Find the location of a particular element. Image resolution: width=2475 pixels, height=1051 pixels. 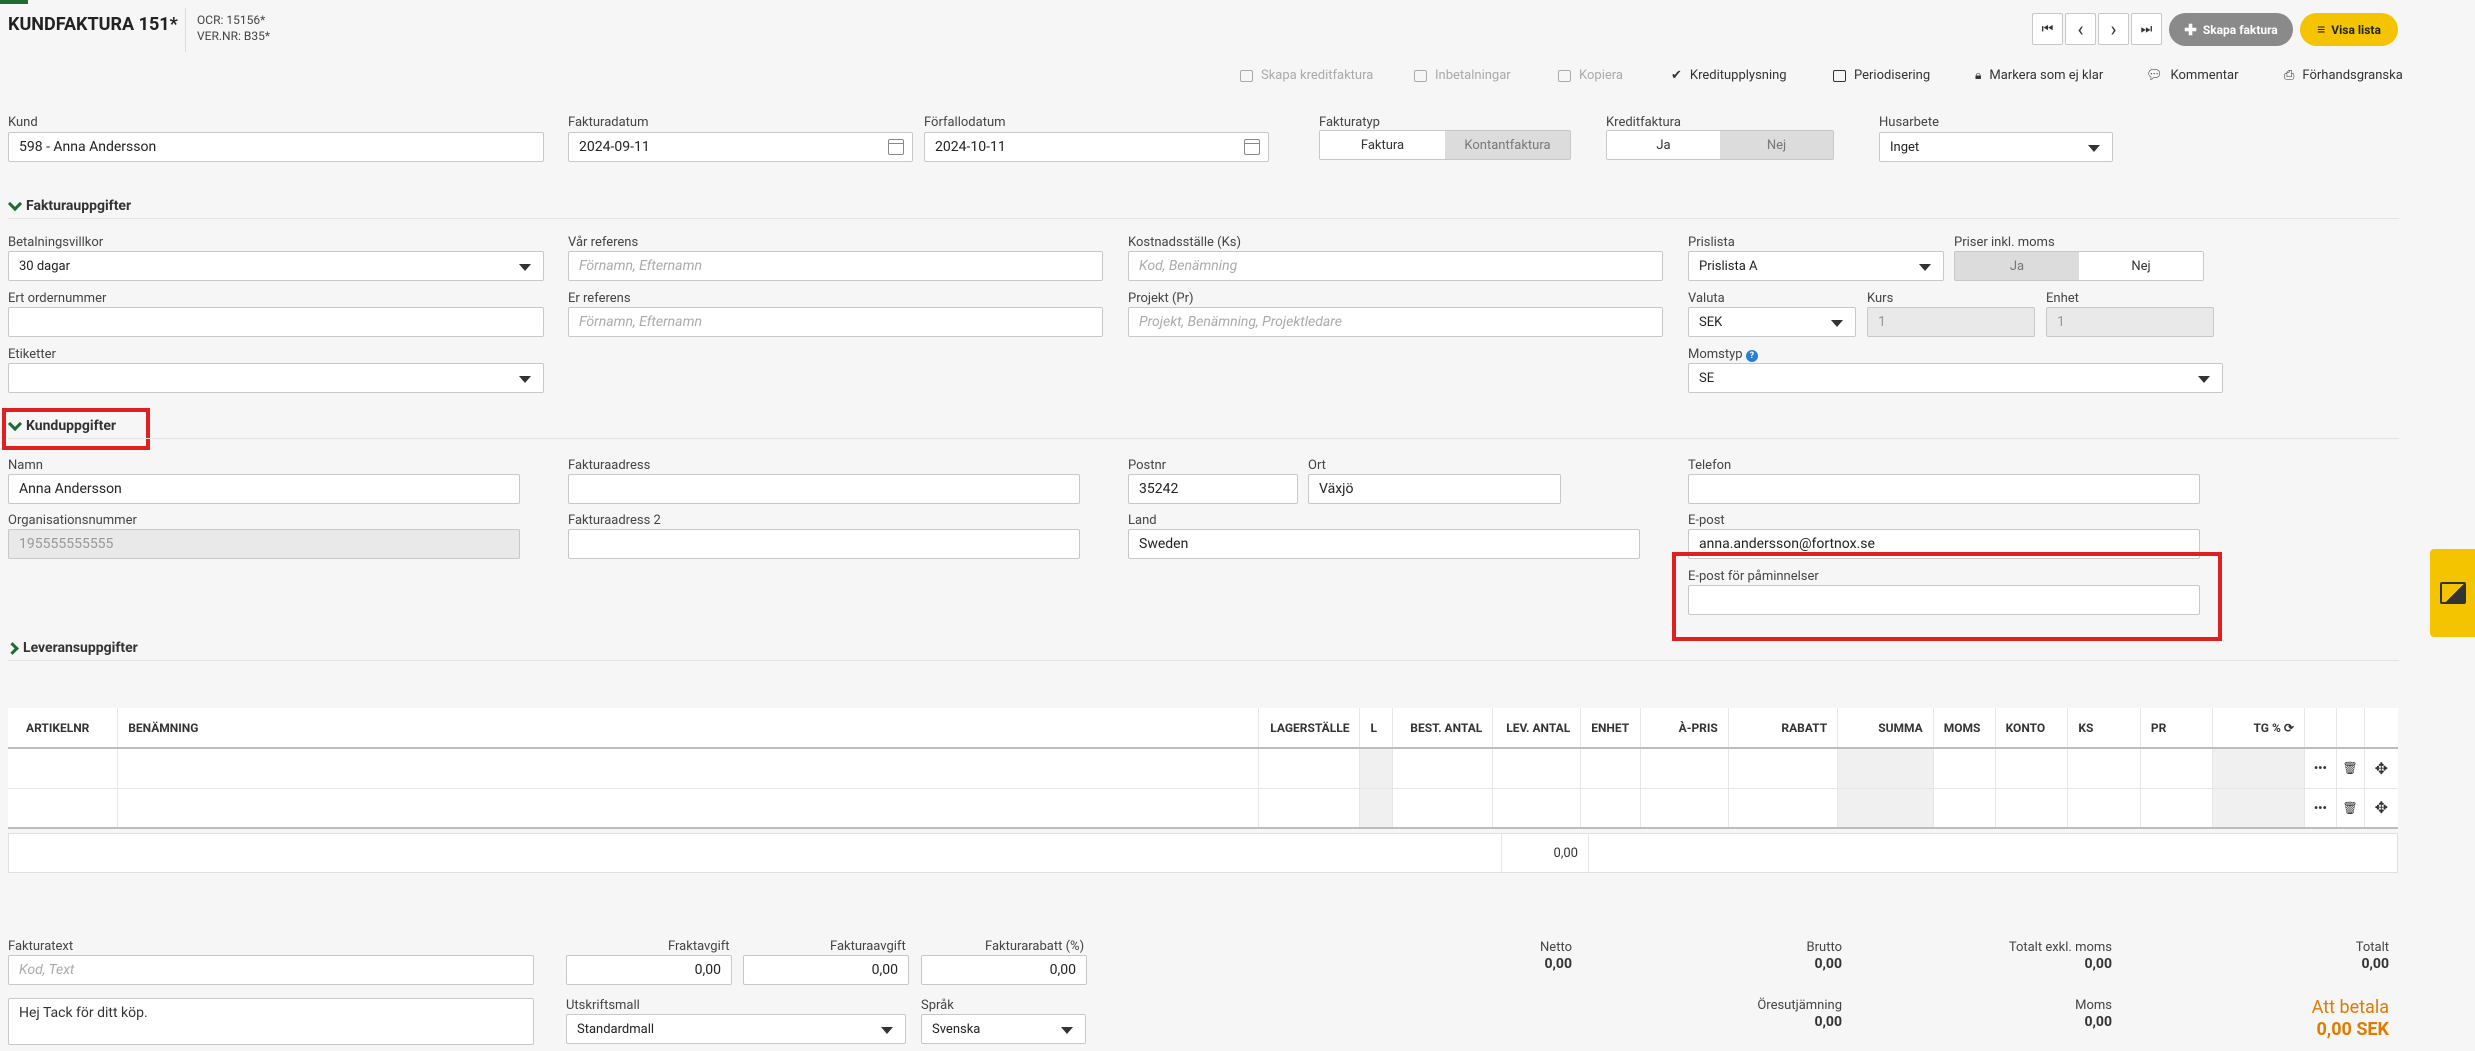

utskriftsmall-select: Standardmall is located at coordinates (736, 1029).